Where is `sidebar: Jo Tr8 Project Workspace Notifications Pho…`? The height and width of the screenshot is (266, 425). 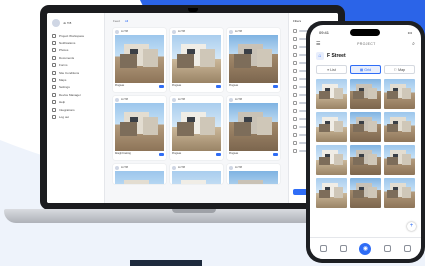
sidebar: Jo Tr8 Project Workspace Notifications Pho… is located at coordinates (76, 108).